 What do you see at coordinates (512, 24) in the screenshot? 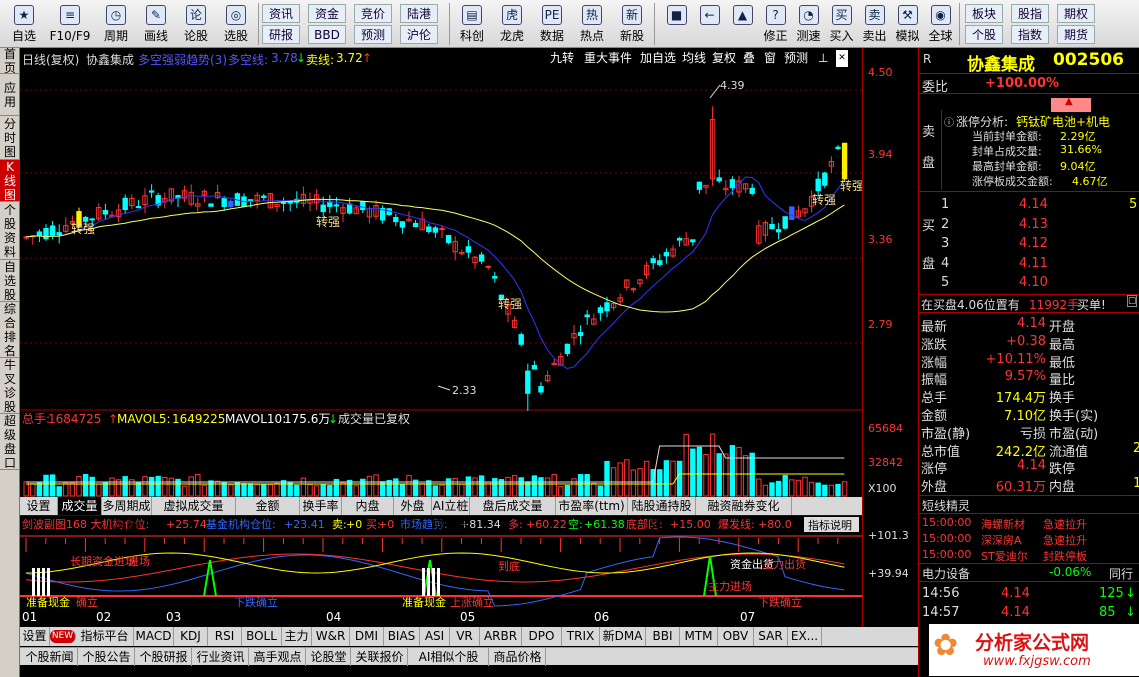
I see `toolbar2-button-1: 虎龙虎` at bounding box center [512, 24].